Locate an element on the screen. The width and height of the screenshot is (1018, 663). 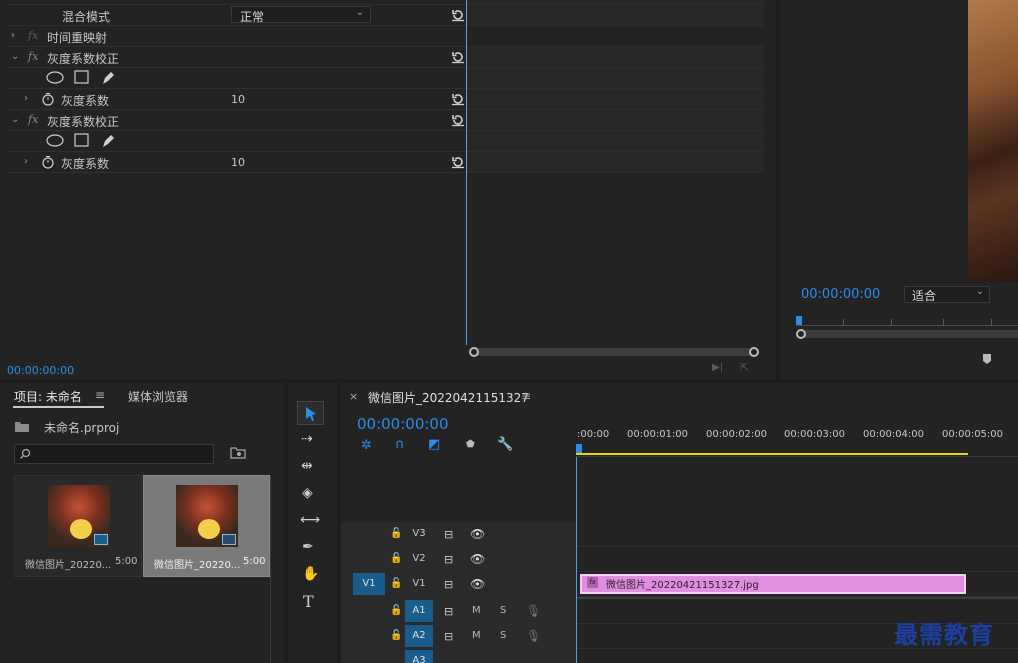
linked-selection-icon: ◩ is located at coordinates (434, 444).